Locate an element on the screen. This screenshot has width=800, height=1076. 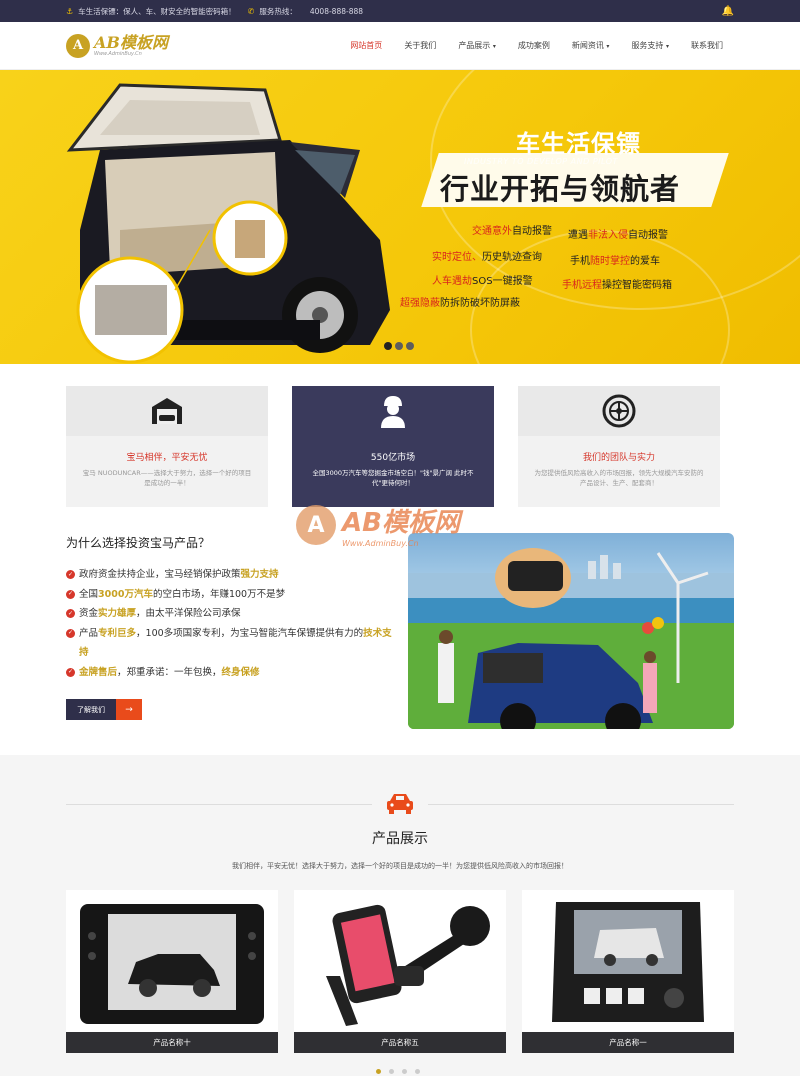
banner-feature: 实时定位、历史轨迹查询 is located at coordinates (487, 257).